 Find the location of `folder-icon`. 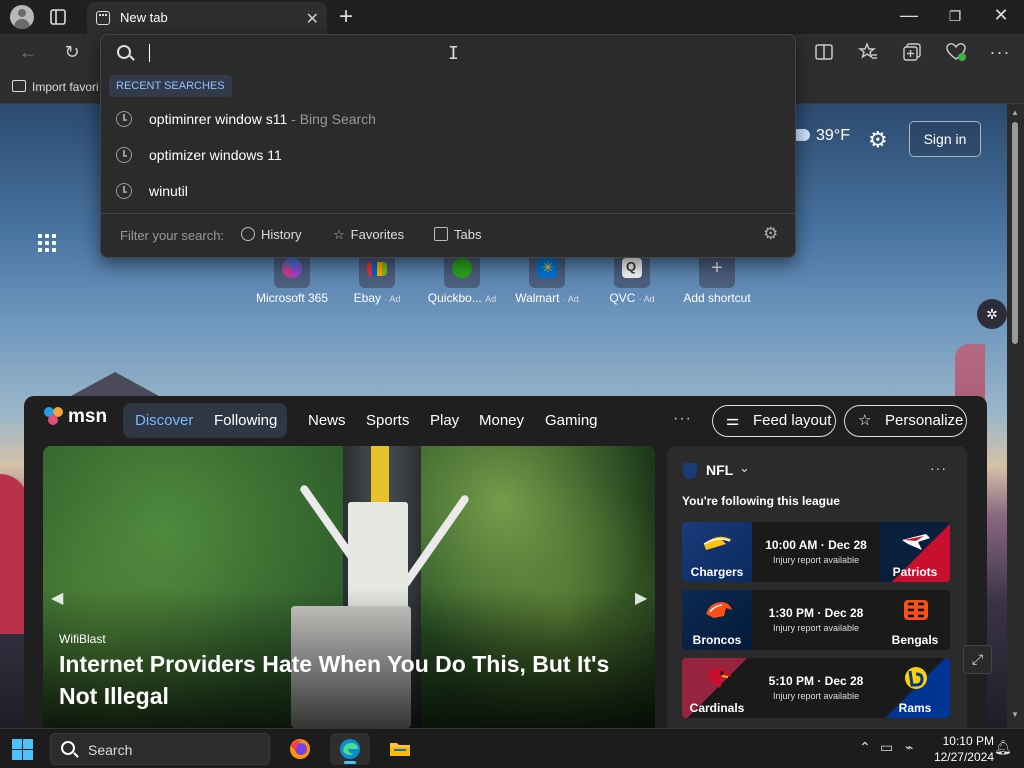

folder-icon is located at coordinates (400, 749).